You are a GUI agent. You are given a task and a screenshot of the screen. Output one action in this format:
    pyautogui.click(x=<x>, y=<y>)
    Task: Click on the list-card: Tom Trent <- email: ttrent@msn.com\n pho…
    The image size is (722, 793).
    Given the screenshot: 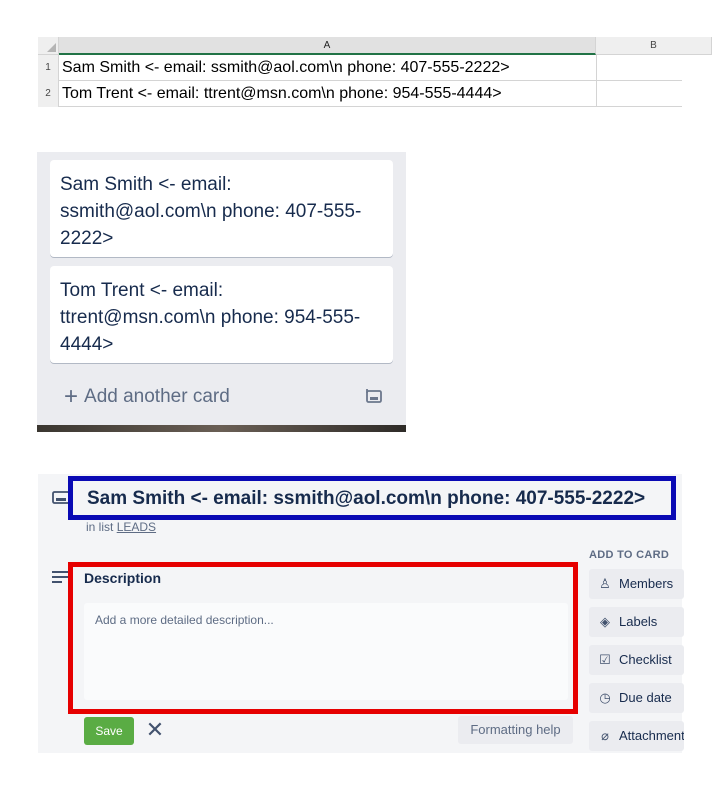 What is the action you would take?
    pyautogui.click(x=221, y=314)
    